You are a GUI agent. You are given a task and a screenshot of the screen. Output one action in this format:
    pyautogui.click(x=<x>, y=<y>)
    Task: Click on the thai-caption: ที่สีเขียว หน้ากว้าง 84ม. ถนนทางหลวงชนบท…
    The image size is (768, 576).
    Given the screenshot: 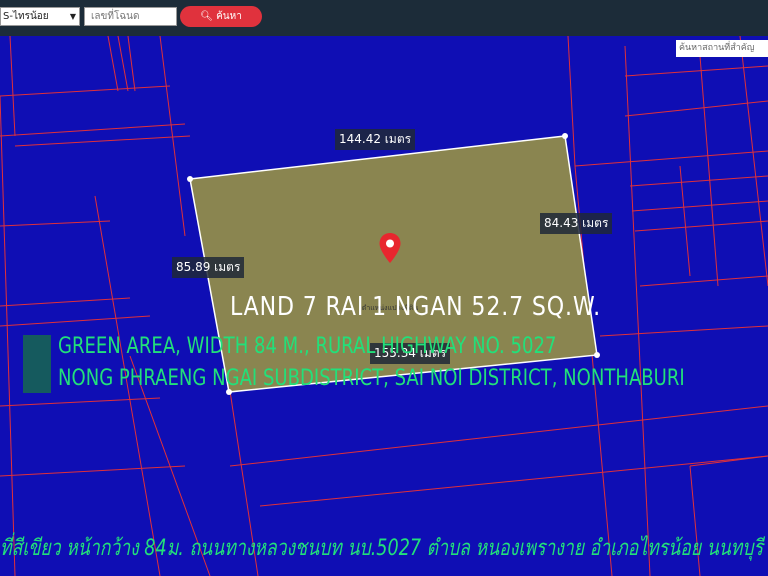 What is the action you would take?
    pyautogui.click(x=382, y=548)
    